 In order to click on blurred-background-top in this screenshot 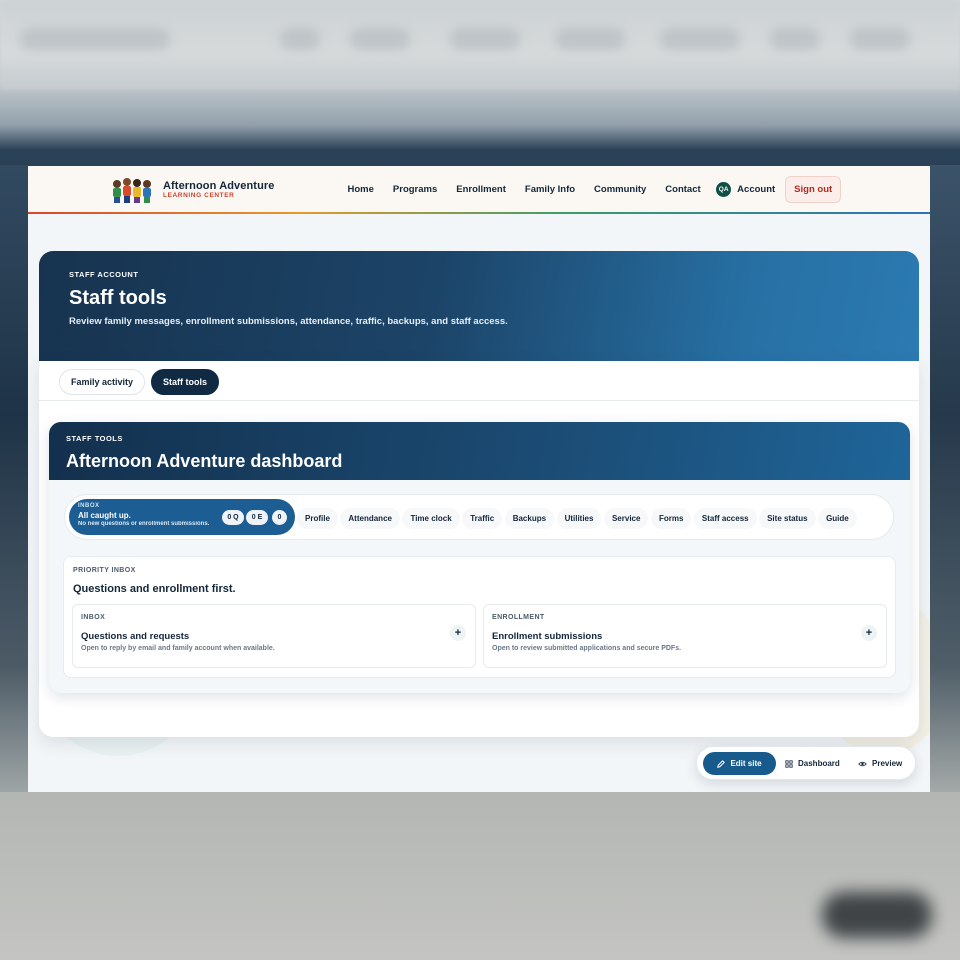, I will do `click(480, 45)`.